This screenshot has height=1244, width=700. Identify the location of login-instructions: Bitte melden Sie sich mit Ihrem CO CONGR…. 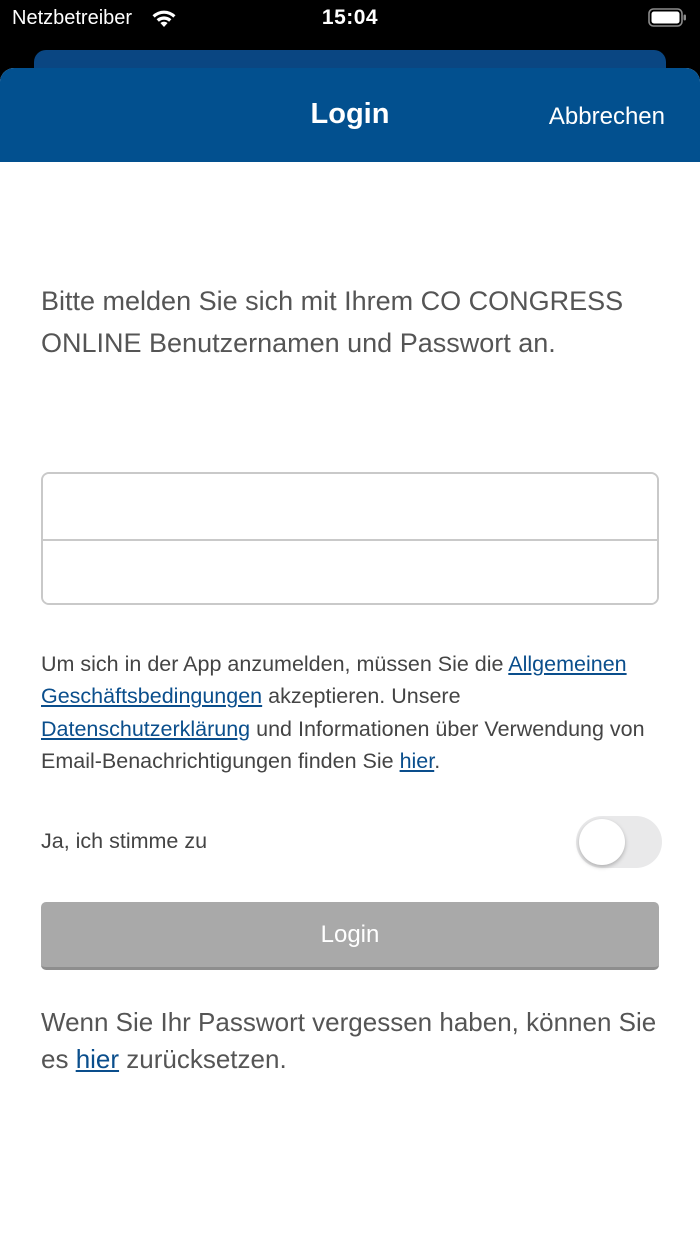
(332, 322).